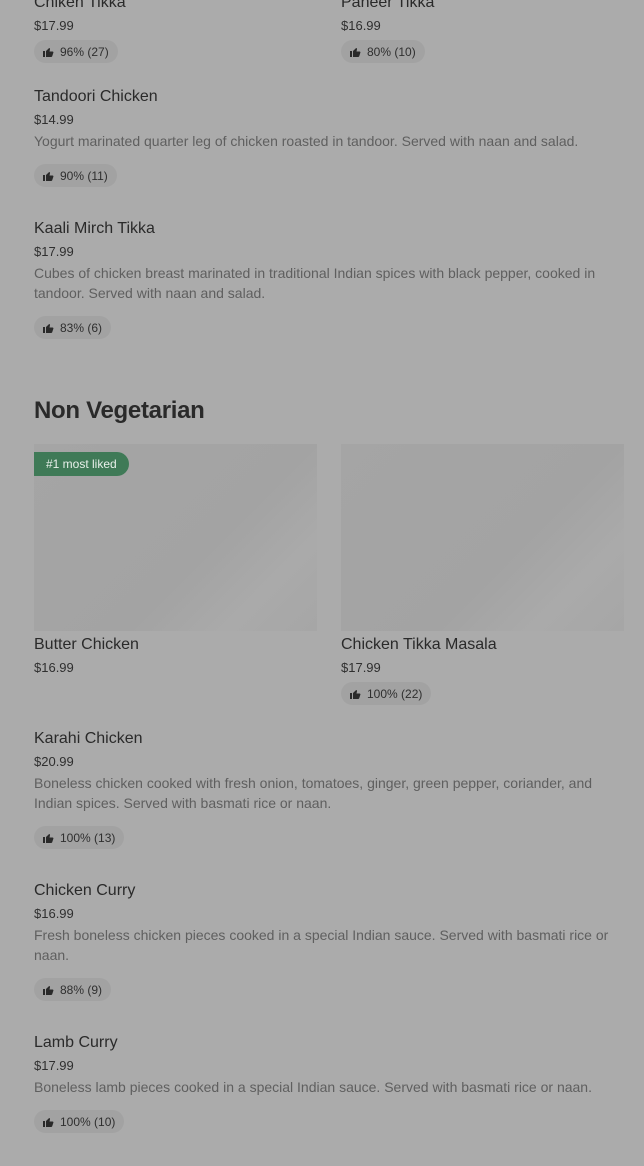  I want to click on rating-pill: 100% (10), so click(79, 1121).